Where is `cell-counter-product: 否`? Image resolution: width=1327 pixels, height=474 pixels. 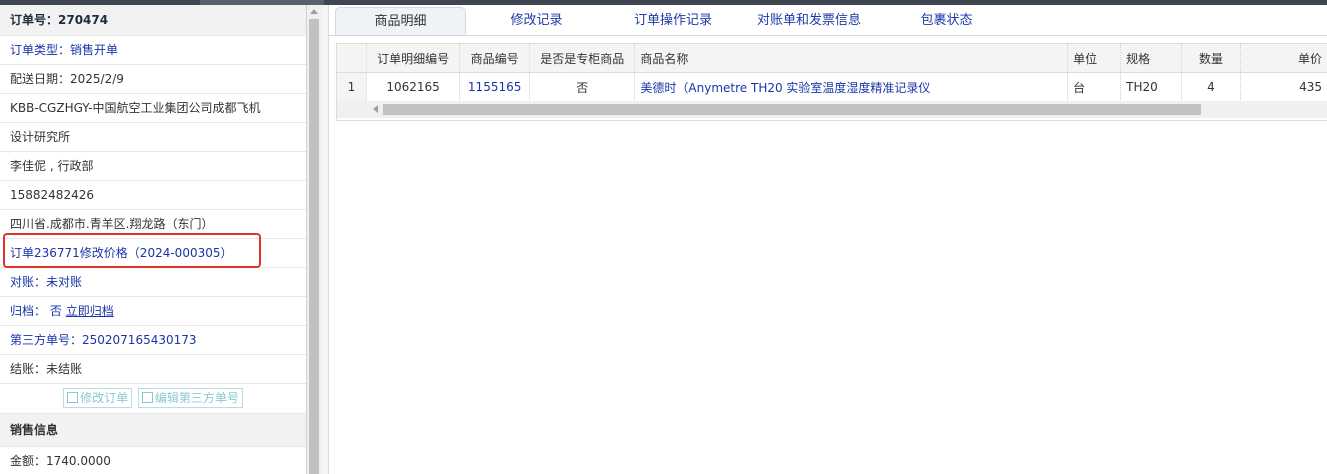
cell-counter-product: 否 is located at coordinates (582, 87).